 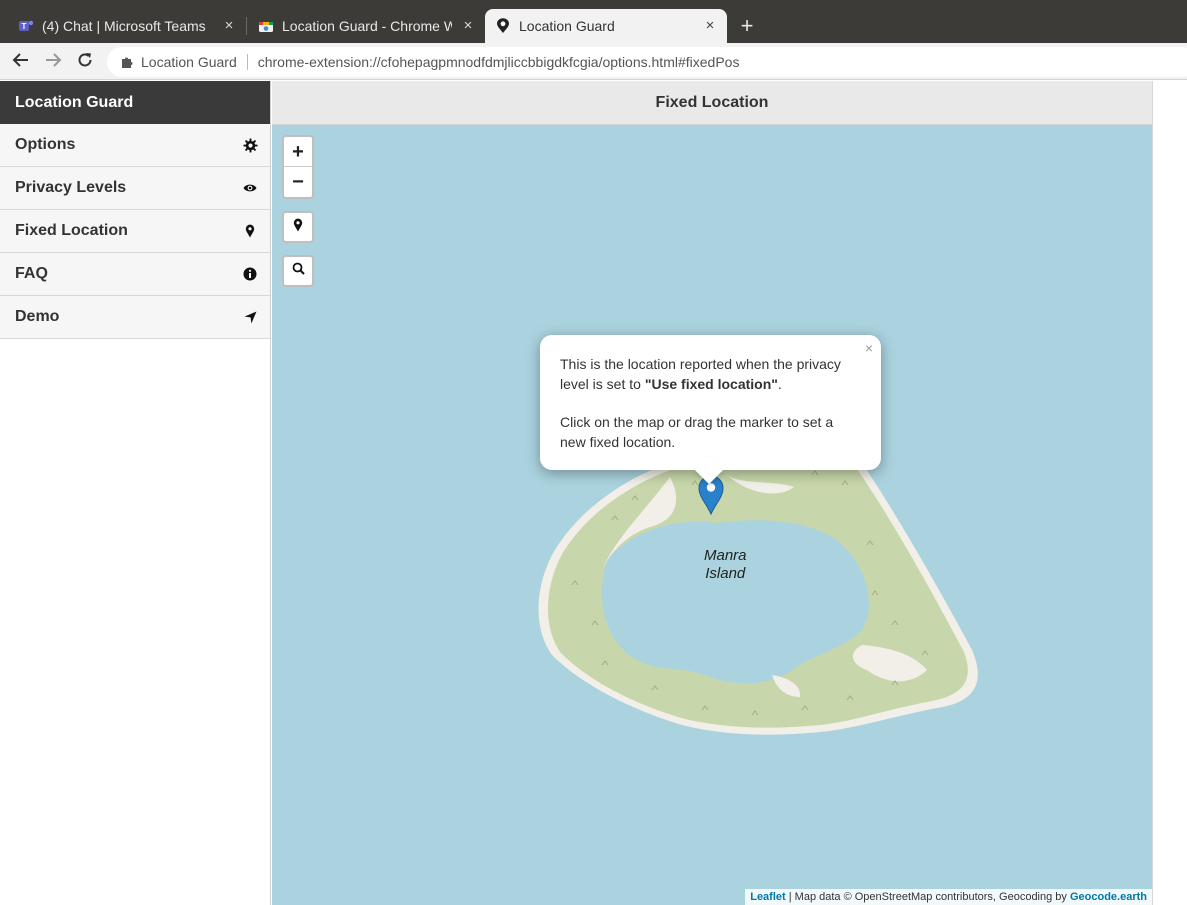 What do you see at coordinates (250, 317) in the screenshot?
I see `location-arrow-icon` at bounding box center [250, 317].